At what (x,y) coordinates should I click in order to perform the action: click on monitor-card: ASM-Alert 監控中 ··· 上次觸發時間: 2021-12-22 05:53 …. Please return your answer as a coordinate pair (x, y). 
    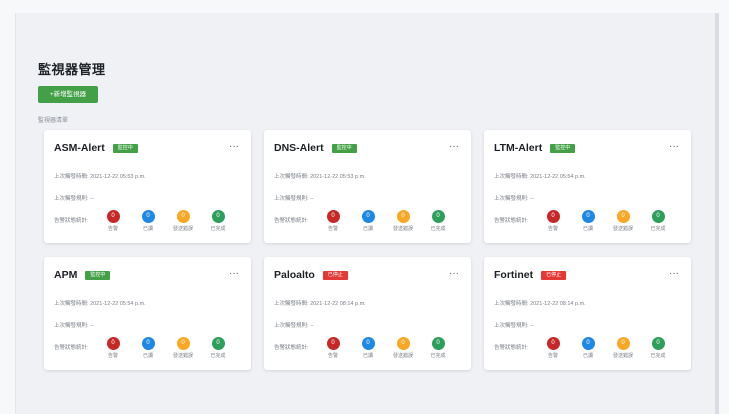
    Looking at the image, I should click on (147, 186).